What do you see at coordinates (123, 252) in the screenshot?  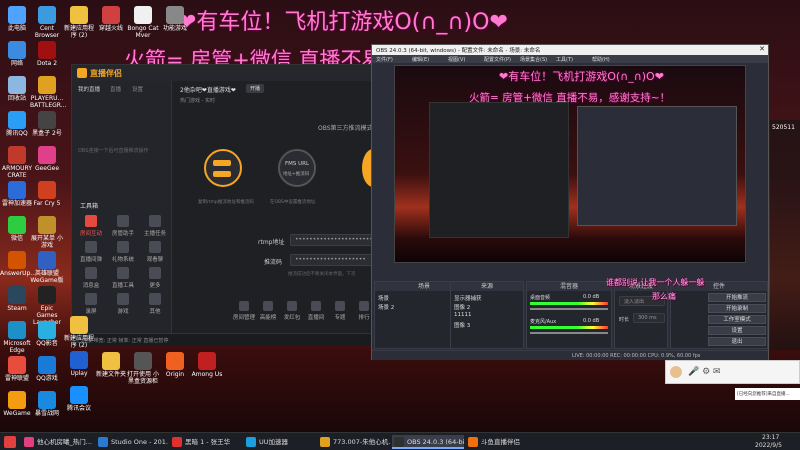 I see `tool-button: 礼物系统` at bounding box center [123, 252].